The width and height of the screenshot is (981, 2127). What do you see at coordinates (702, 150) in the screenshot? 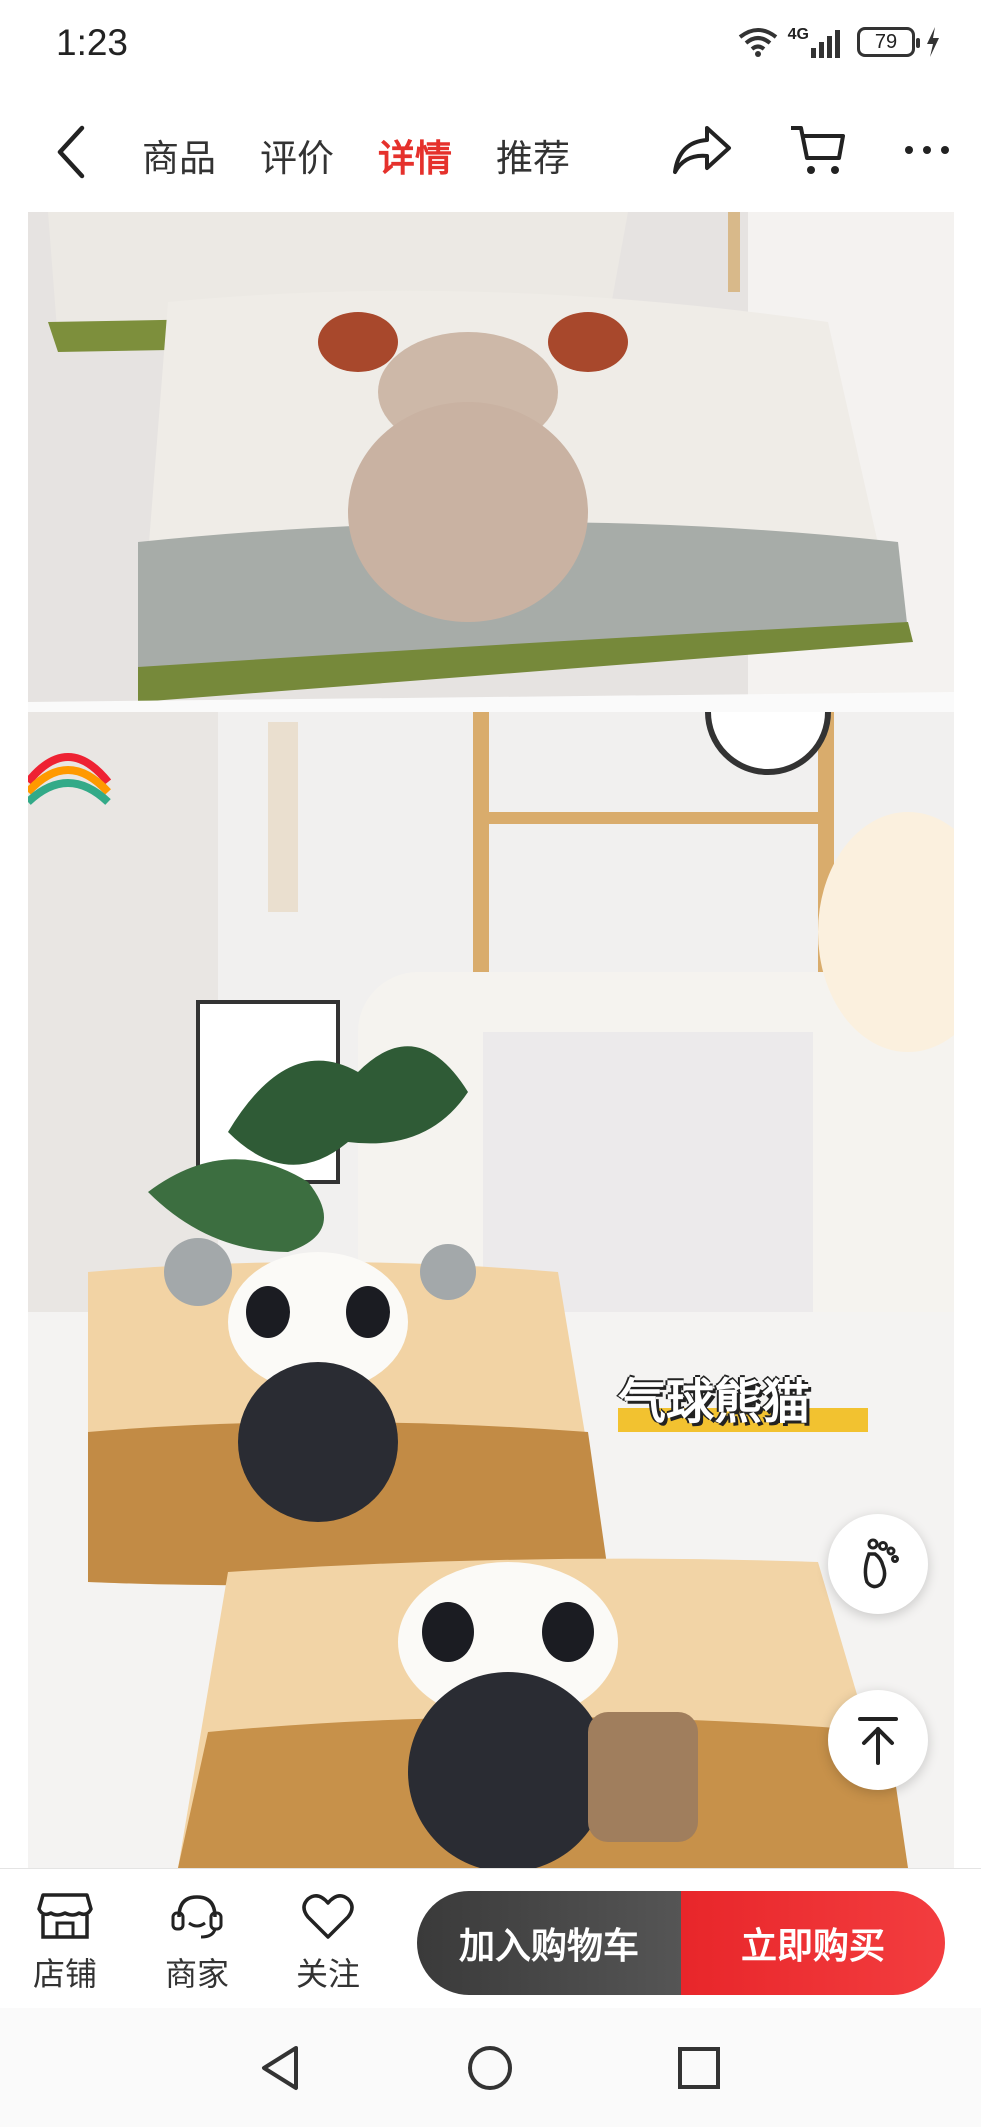
I see `share-icon` at bounding box center [702, 150].